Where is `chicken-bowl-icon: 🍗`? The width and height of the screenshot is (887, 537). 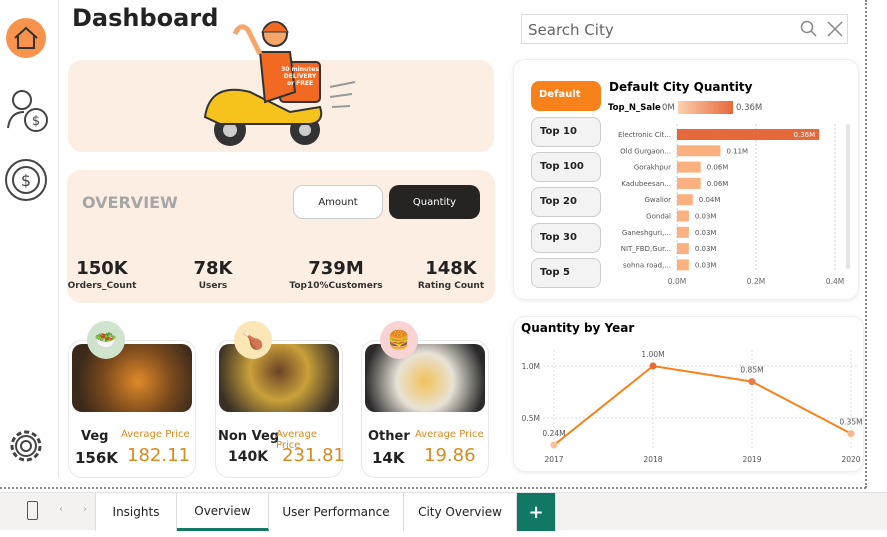
chicken-bowl-icon: 🍗 is located at coordinates (253, 340).